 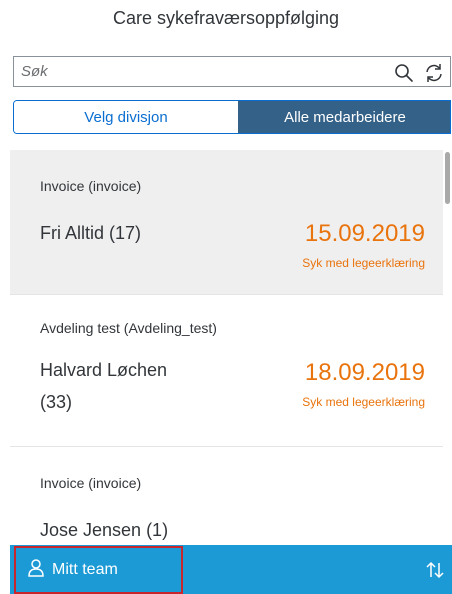 What do you see at coordinates (344, 117) in the screenshot?
I see `segment-alle-medarbeidere: Alle medarbeidere` at bounding box center [344, 117].